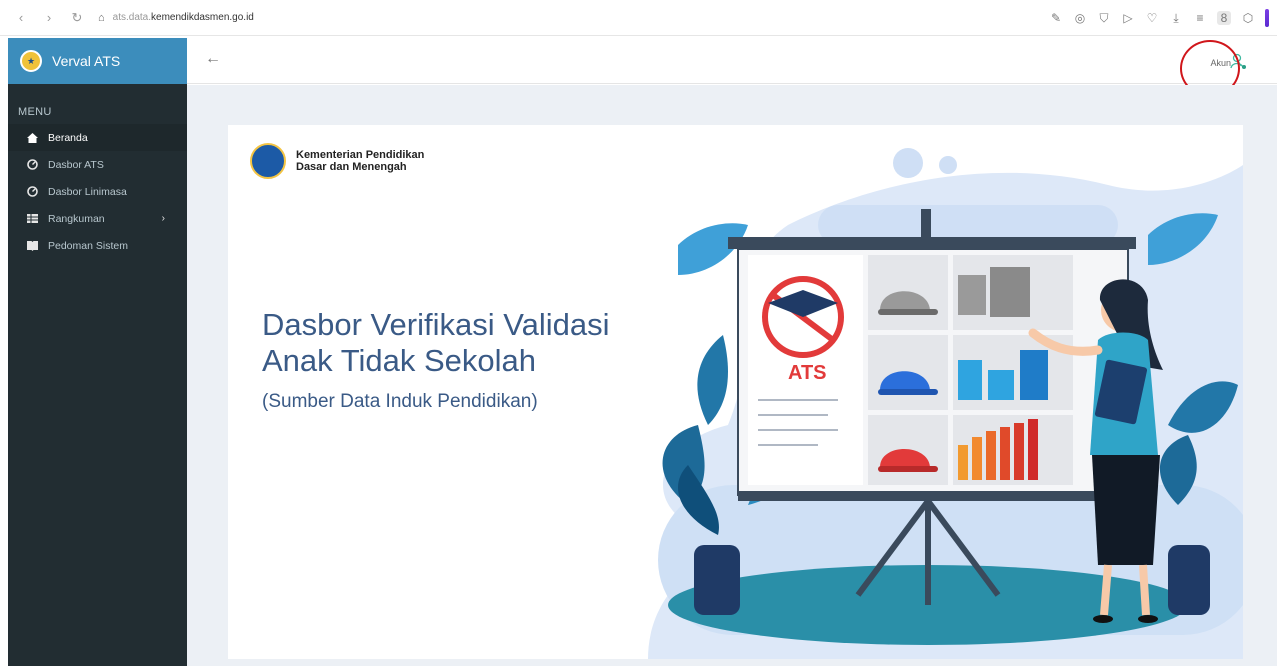 The image size is (1277, 666). I want to click on brand-header: ★ Verval ATS, so click(97, 61).